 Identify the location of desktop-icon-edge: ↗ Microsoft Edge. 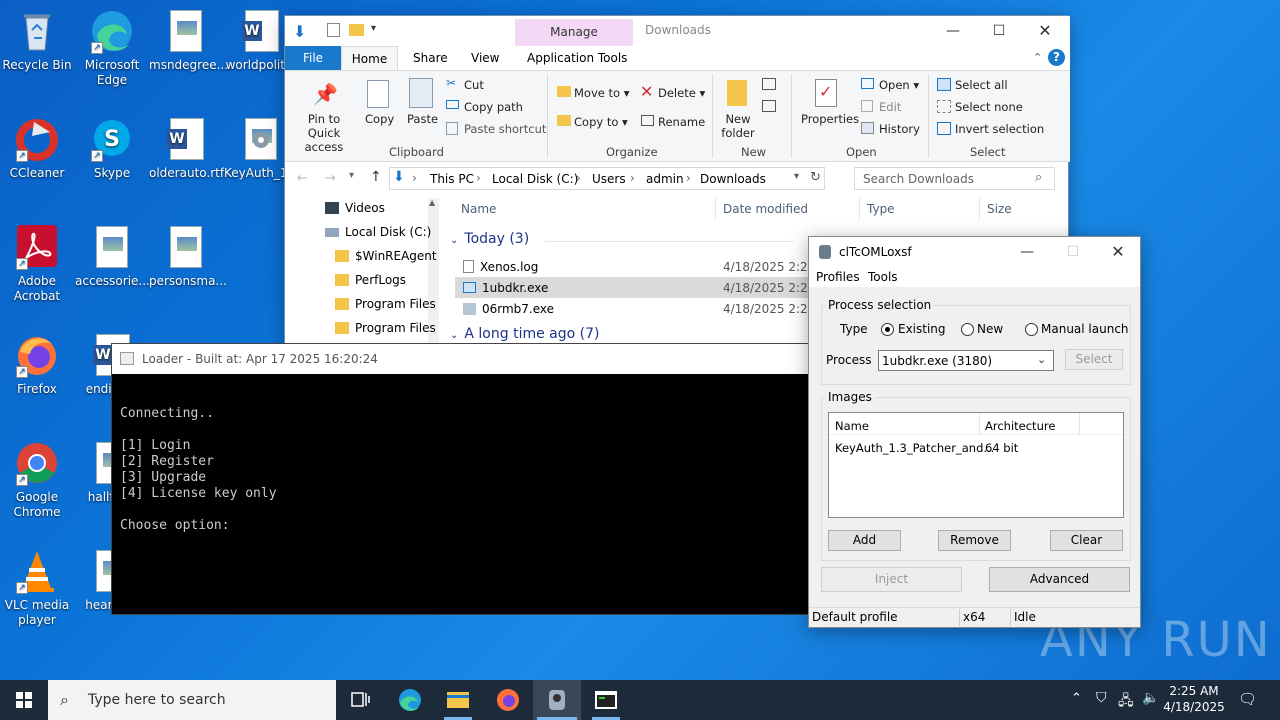
(112, 48).